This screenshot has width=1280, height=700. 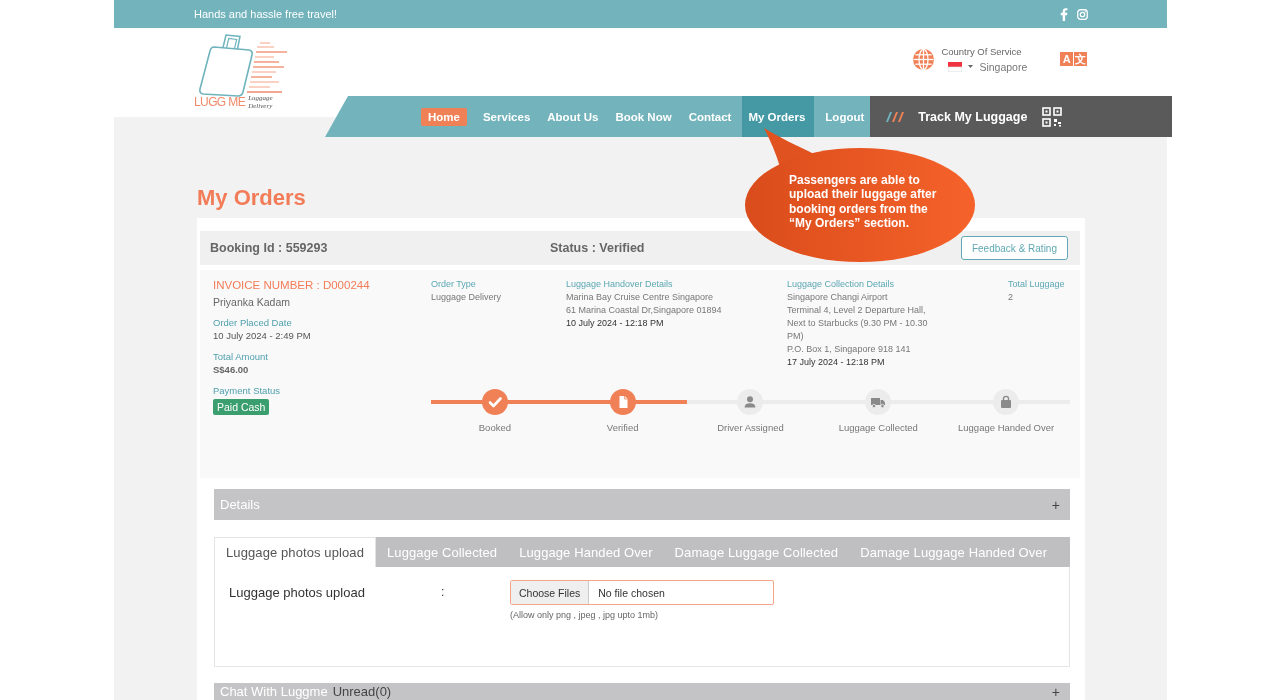 What do you see at coordinates (642, 504) in the screenshot?
I see `details-accordion: Details +` at bounding box center [642, 504].